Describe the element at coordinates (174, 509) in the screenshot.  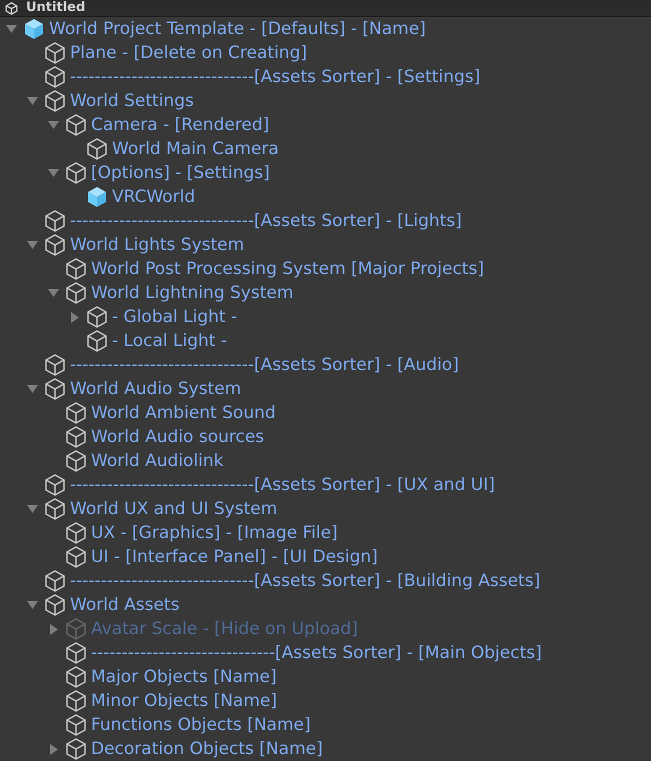
I see `hierarchy-item-label: World UX and UI System` at that location.